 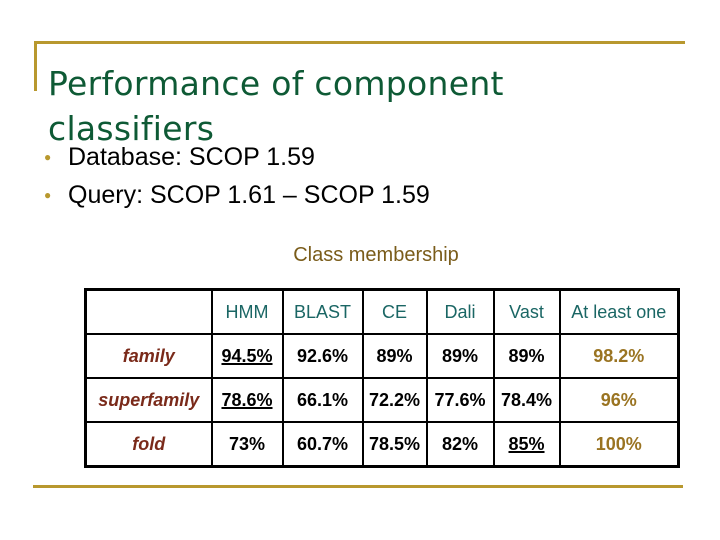 I want to click on cell-blast: 60.7%, so click(x=322, y=444).